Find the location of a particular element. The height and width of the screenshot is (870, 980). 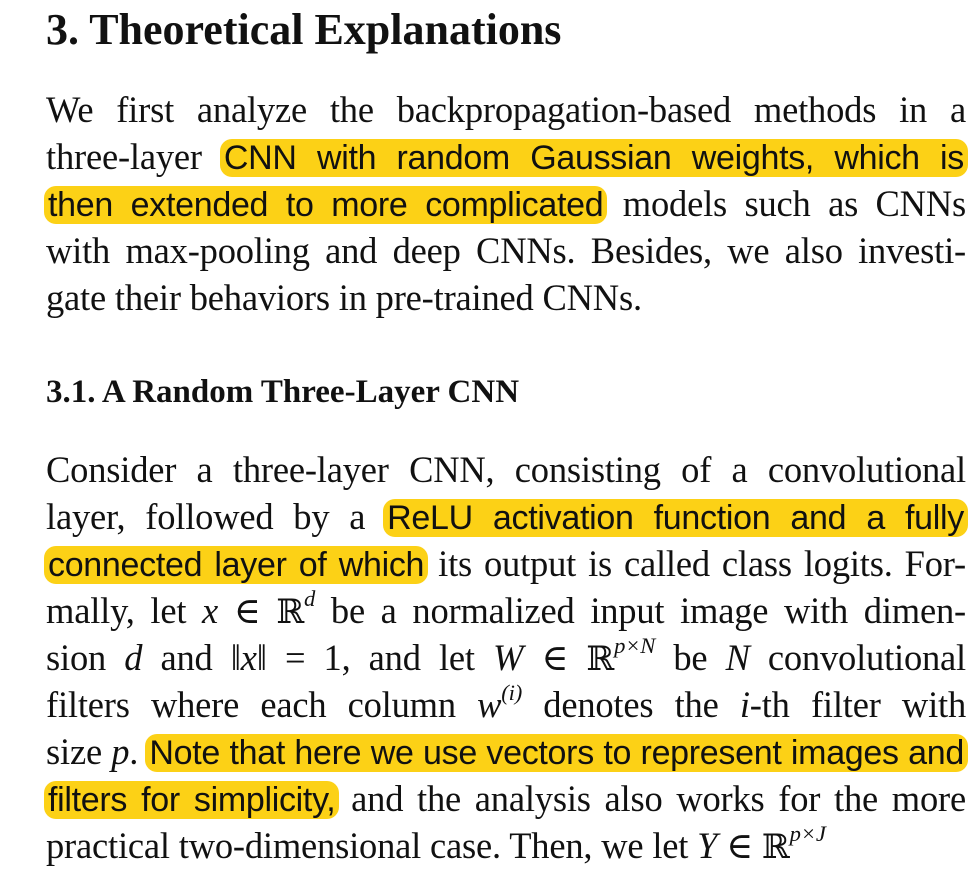

math-variable: d is located at coordinates (133, 657).